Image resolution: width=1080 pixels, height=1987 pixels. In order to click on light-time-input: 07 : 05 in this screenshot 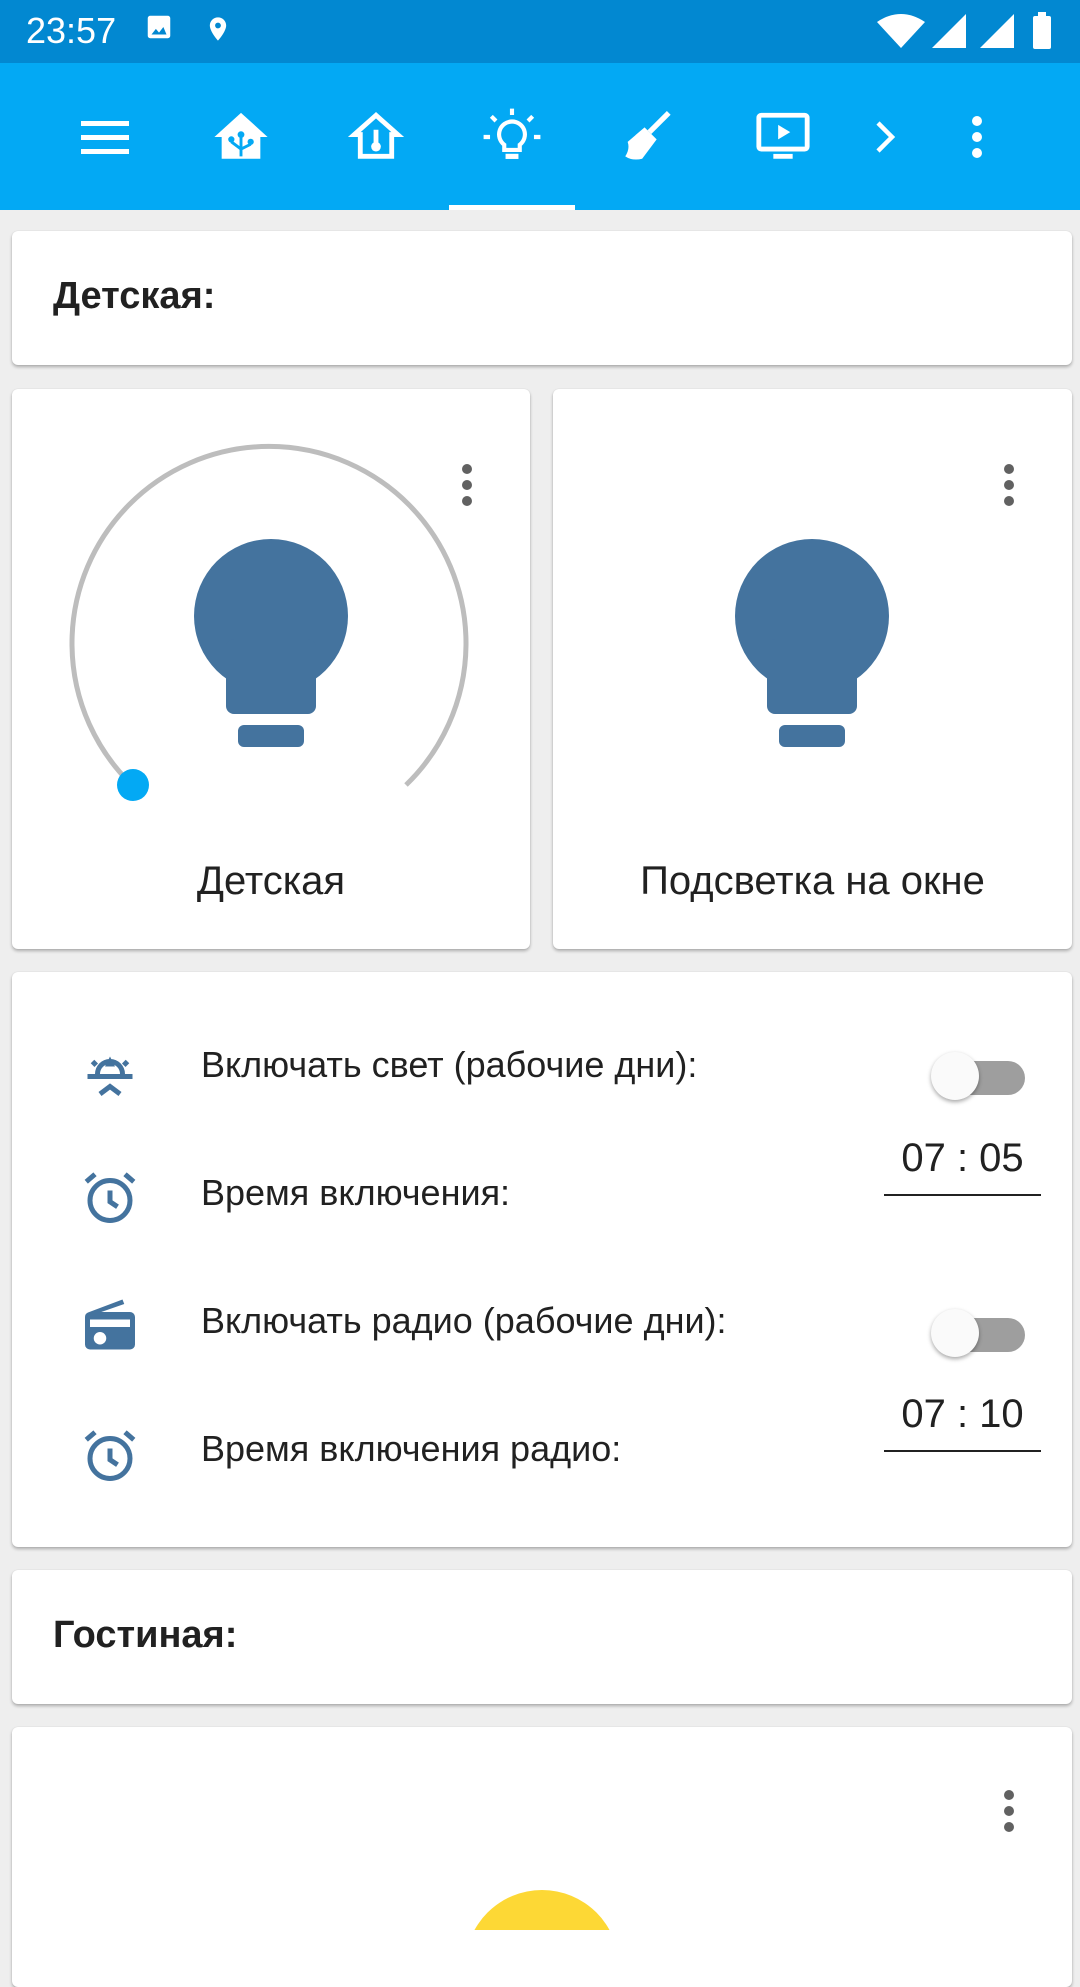, I will do `click(962, 1162)`.